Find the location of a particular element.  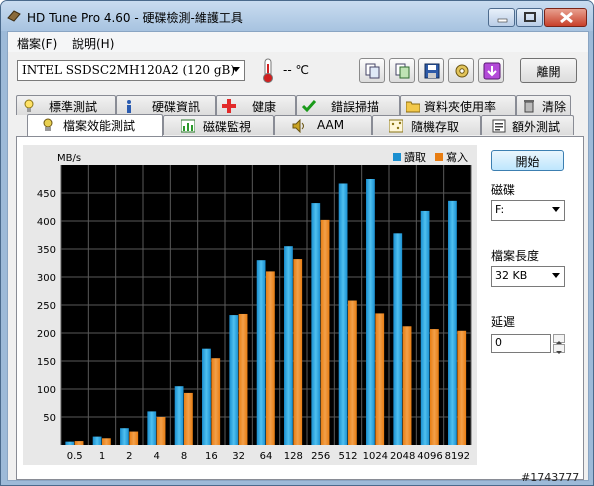

x-tick-label: 0.5 is located at coordinates (75, 456).